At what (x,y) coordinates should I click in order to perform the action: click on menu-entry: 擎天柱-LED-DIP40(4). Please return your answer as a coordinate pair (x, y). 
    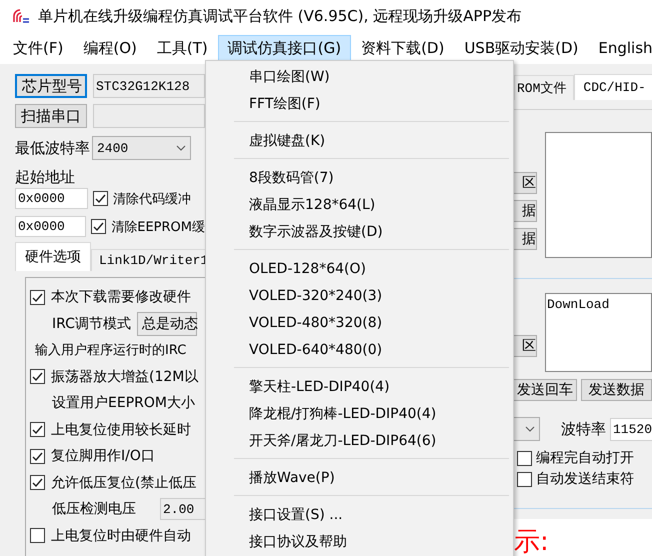
    Looking at the image, I should click on (359, 386).